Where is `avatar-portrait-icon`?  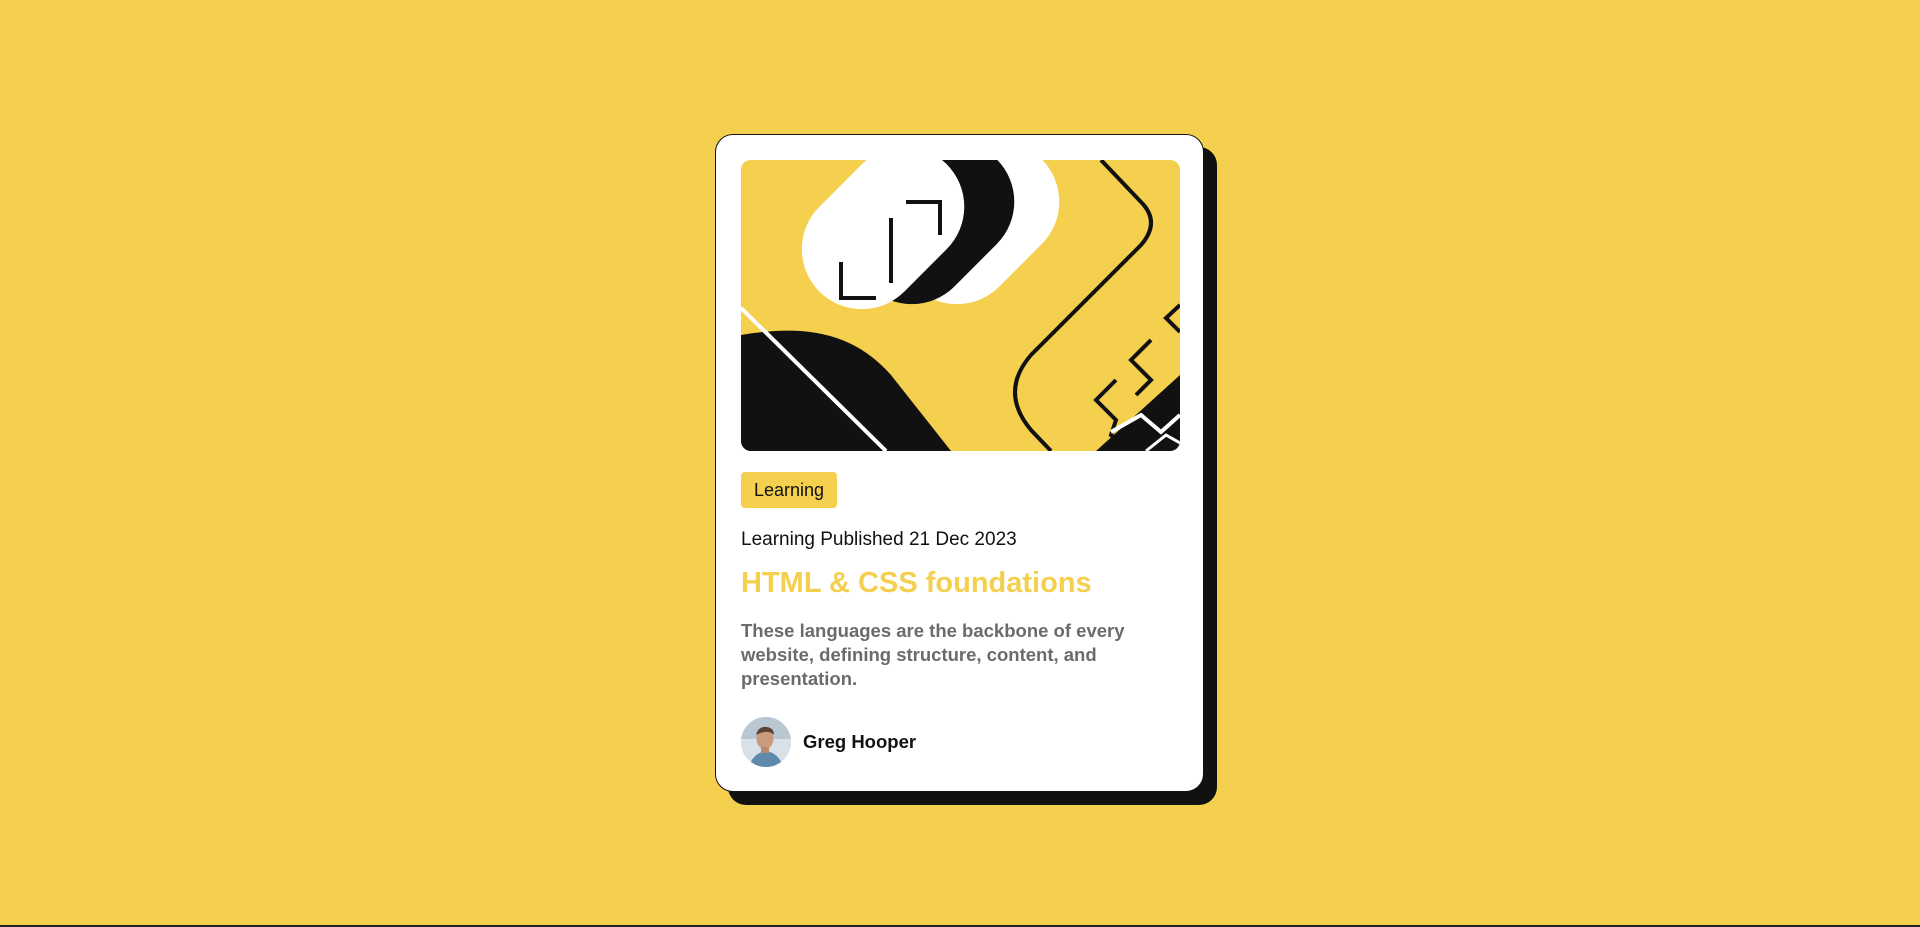 avatar-portrait-icon is located at coordinates (766, 742).